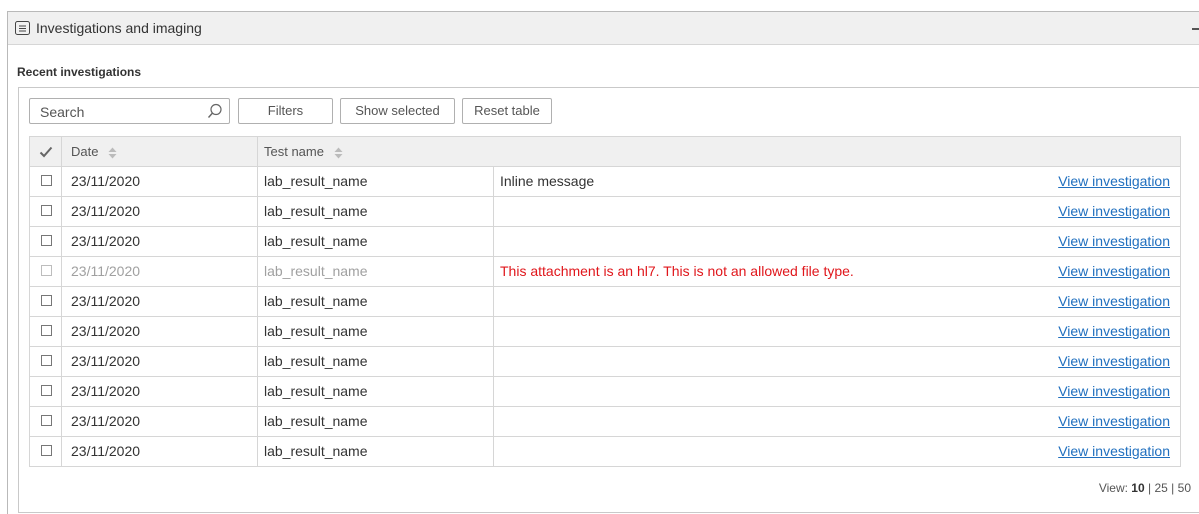  What do you see at coordinates (1160, 488) in the screenshot?
I see `page-size-25: 25` at bounding box center [1160, 488].